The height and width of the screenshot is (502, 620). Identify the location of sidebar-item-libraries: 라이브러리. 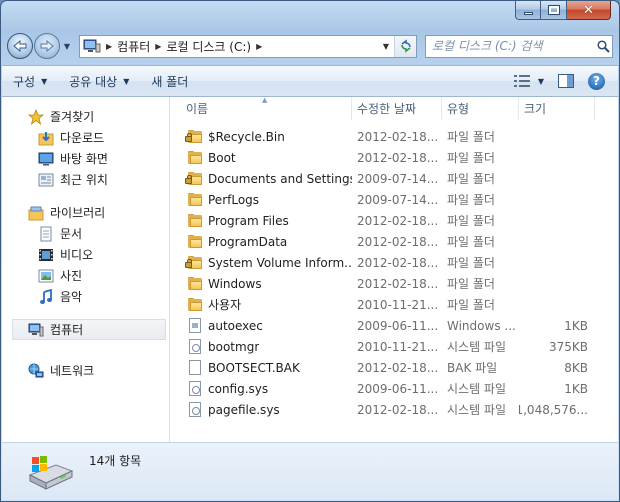
(85, 212).